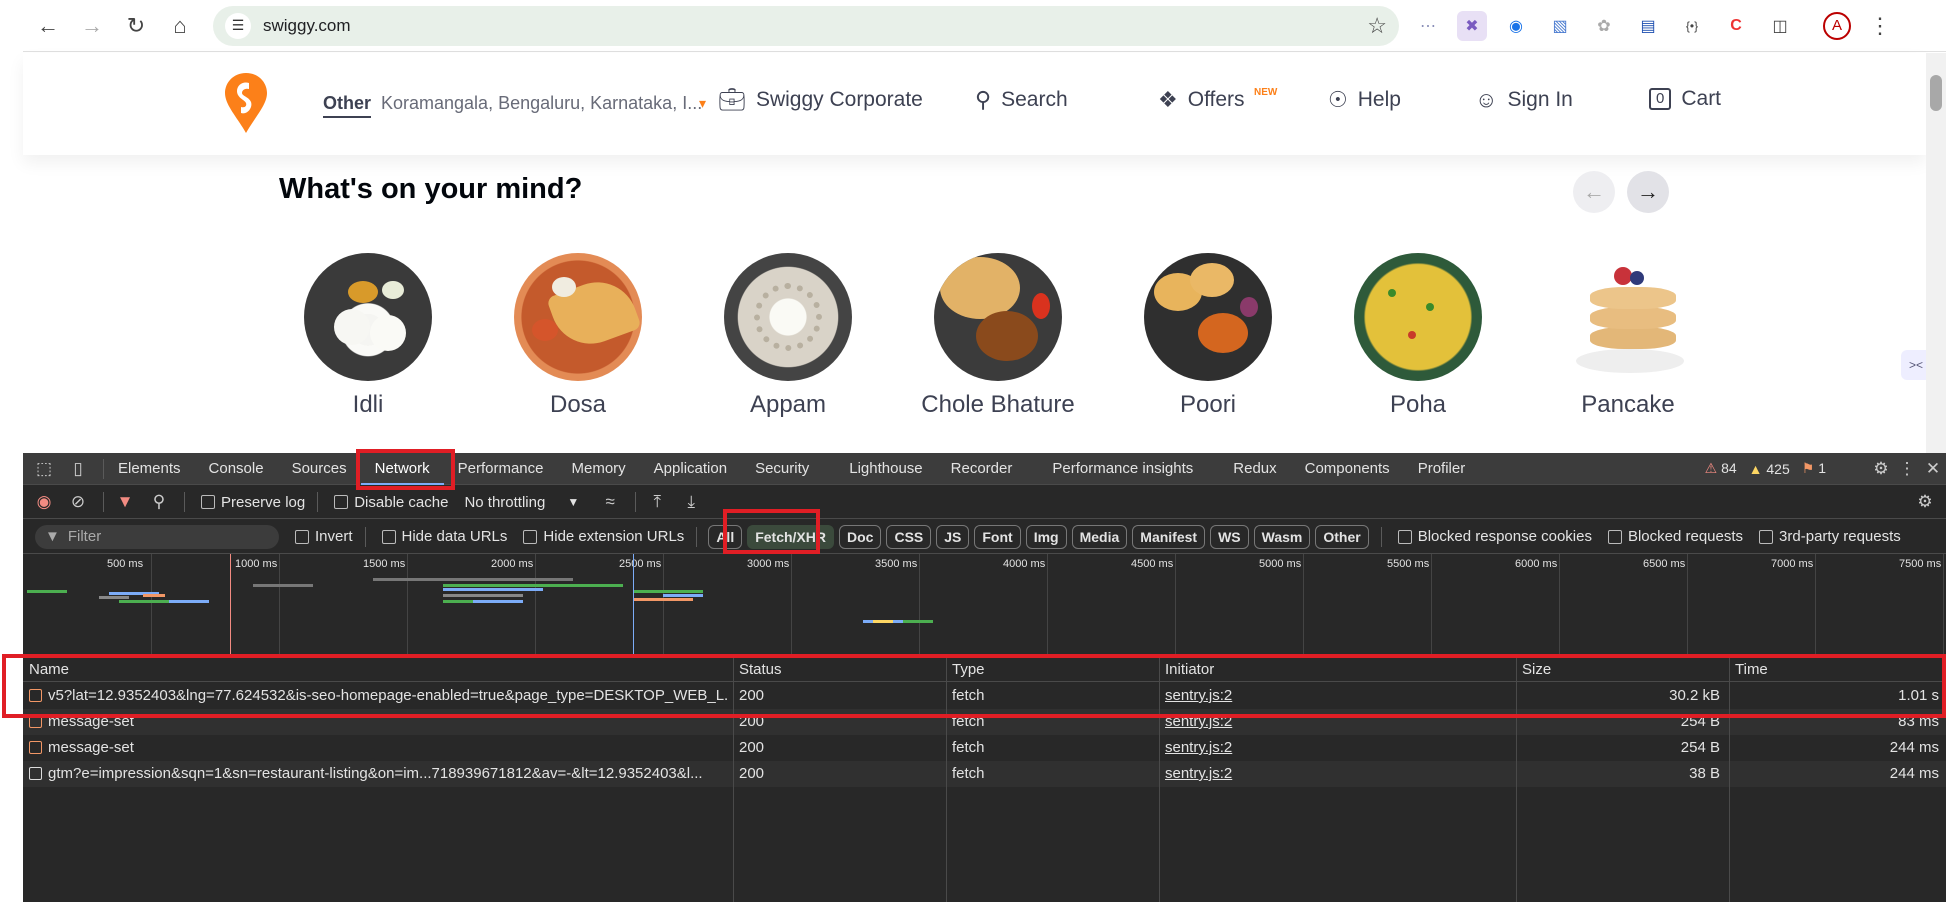 This screenshot has height=902, width=1946. What do you see at coordinates (599, 469) in the screenshot?
I see `tab-memory: Memory` at bounding box center [599, 469].